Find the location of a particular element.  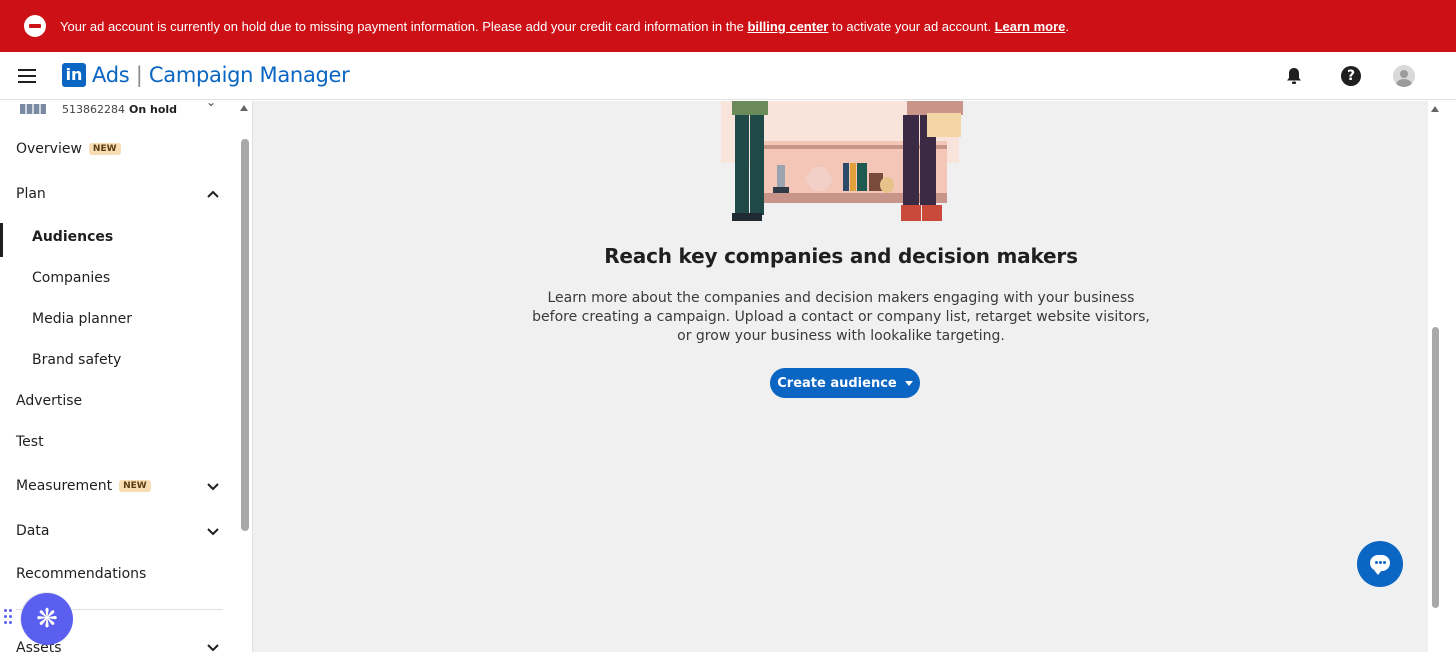

avatar is located at coordinates (1404, 76).